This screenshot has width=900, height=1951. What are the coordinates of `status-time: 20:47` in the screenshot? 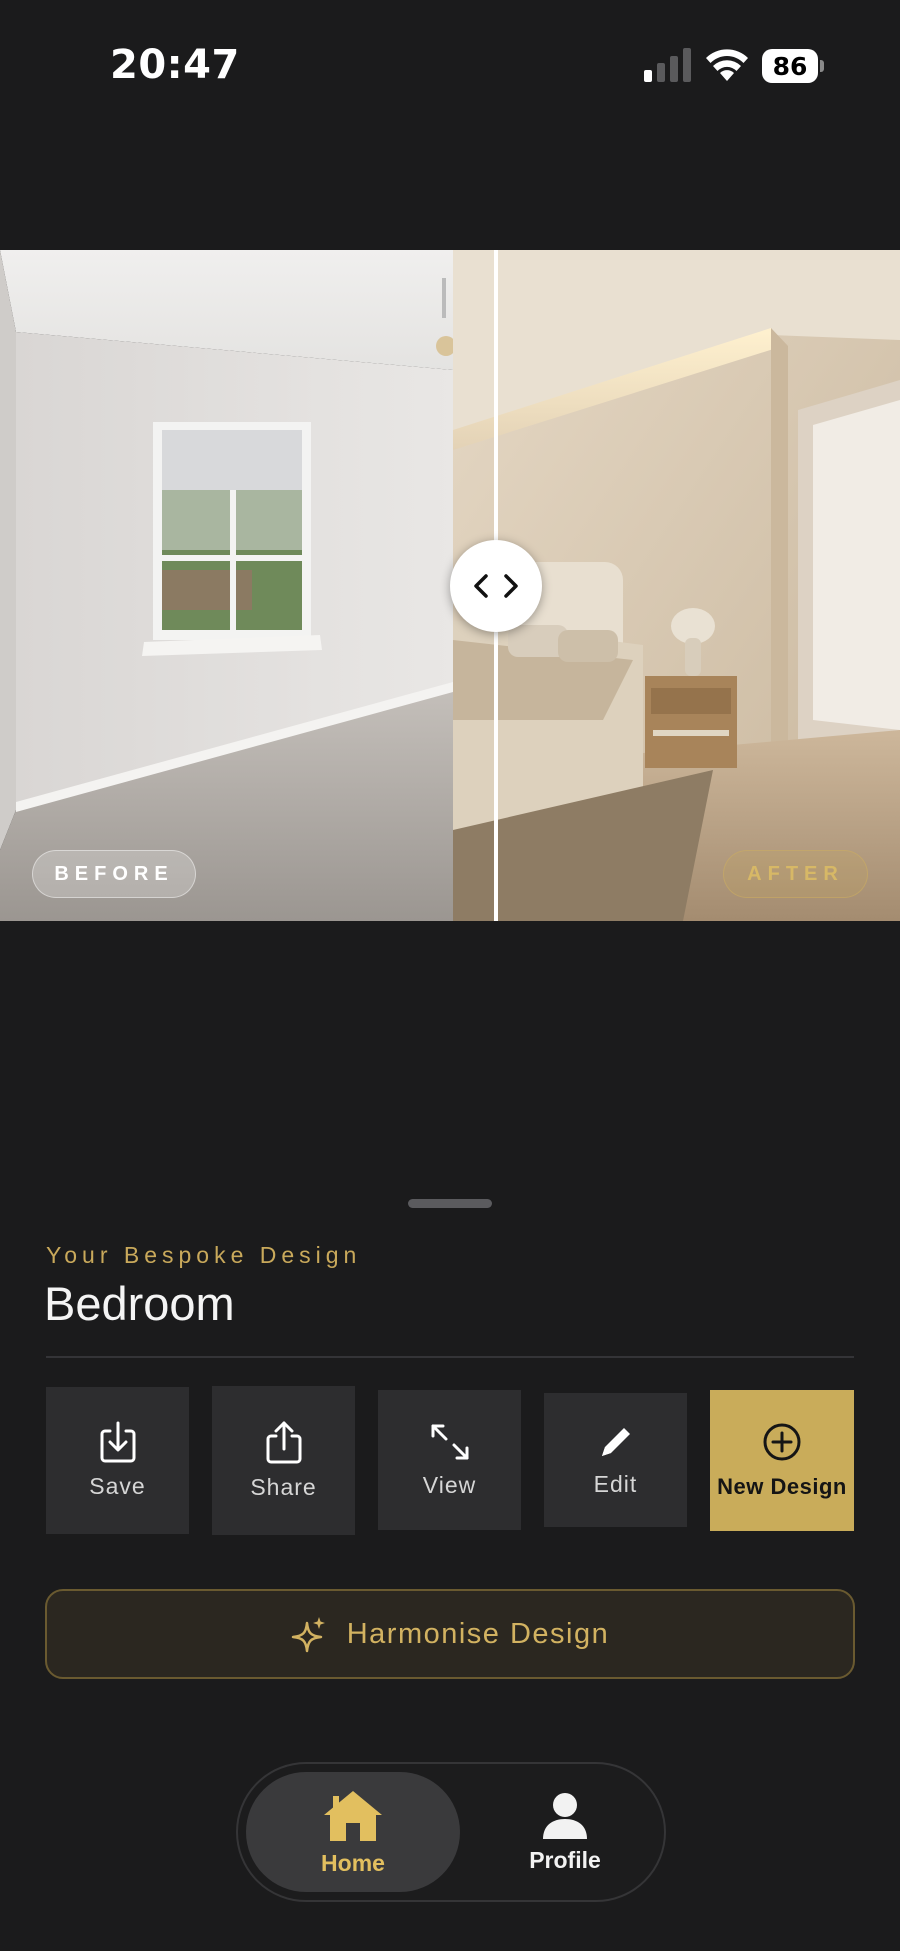 It's located at (175, 65).